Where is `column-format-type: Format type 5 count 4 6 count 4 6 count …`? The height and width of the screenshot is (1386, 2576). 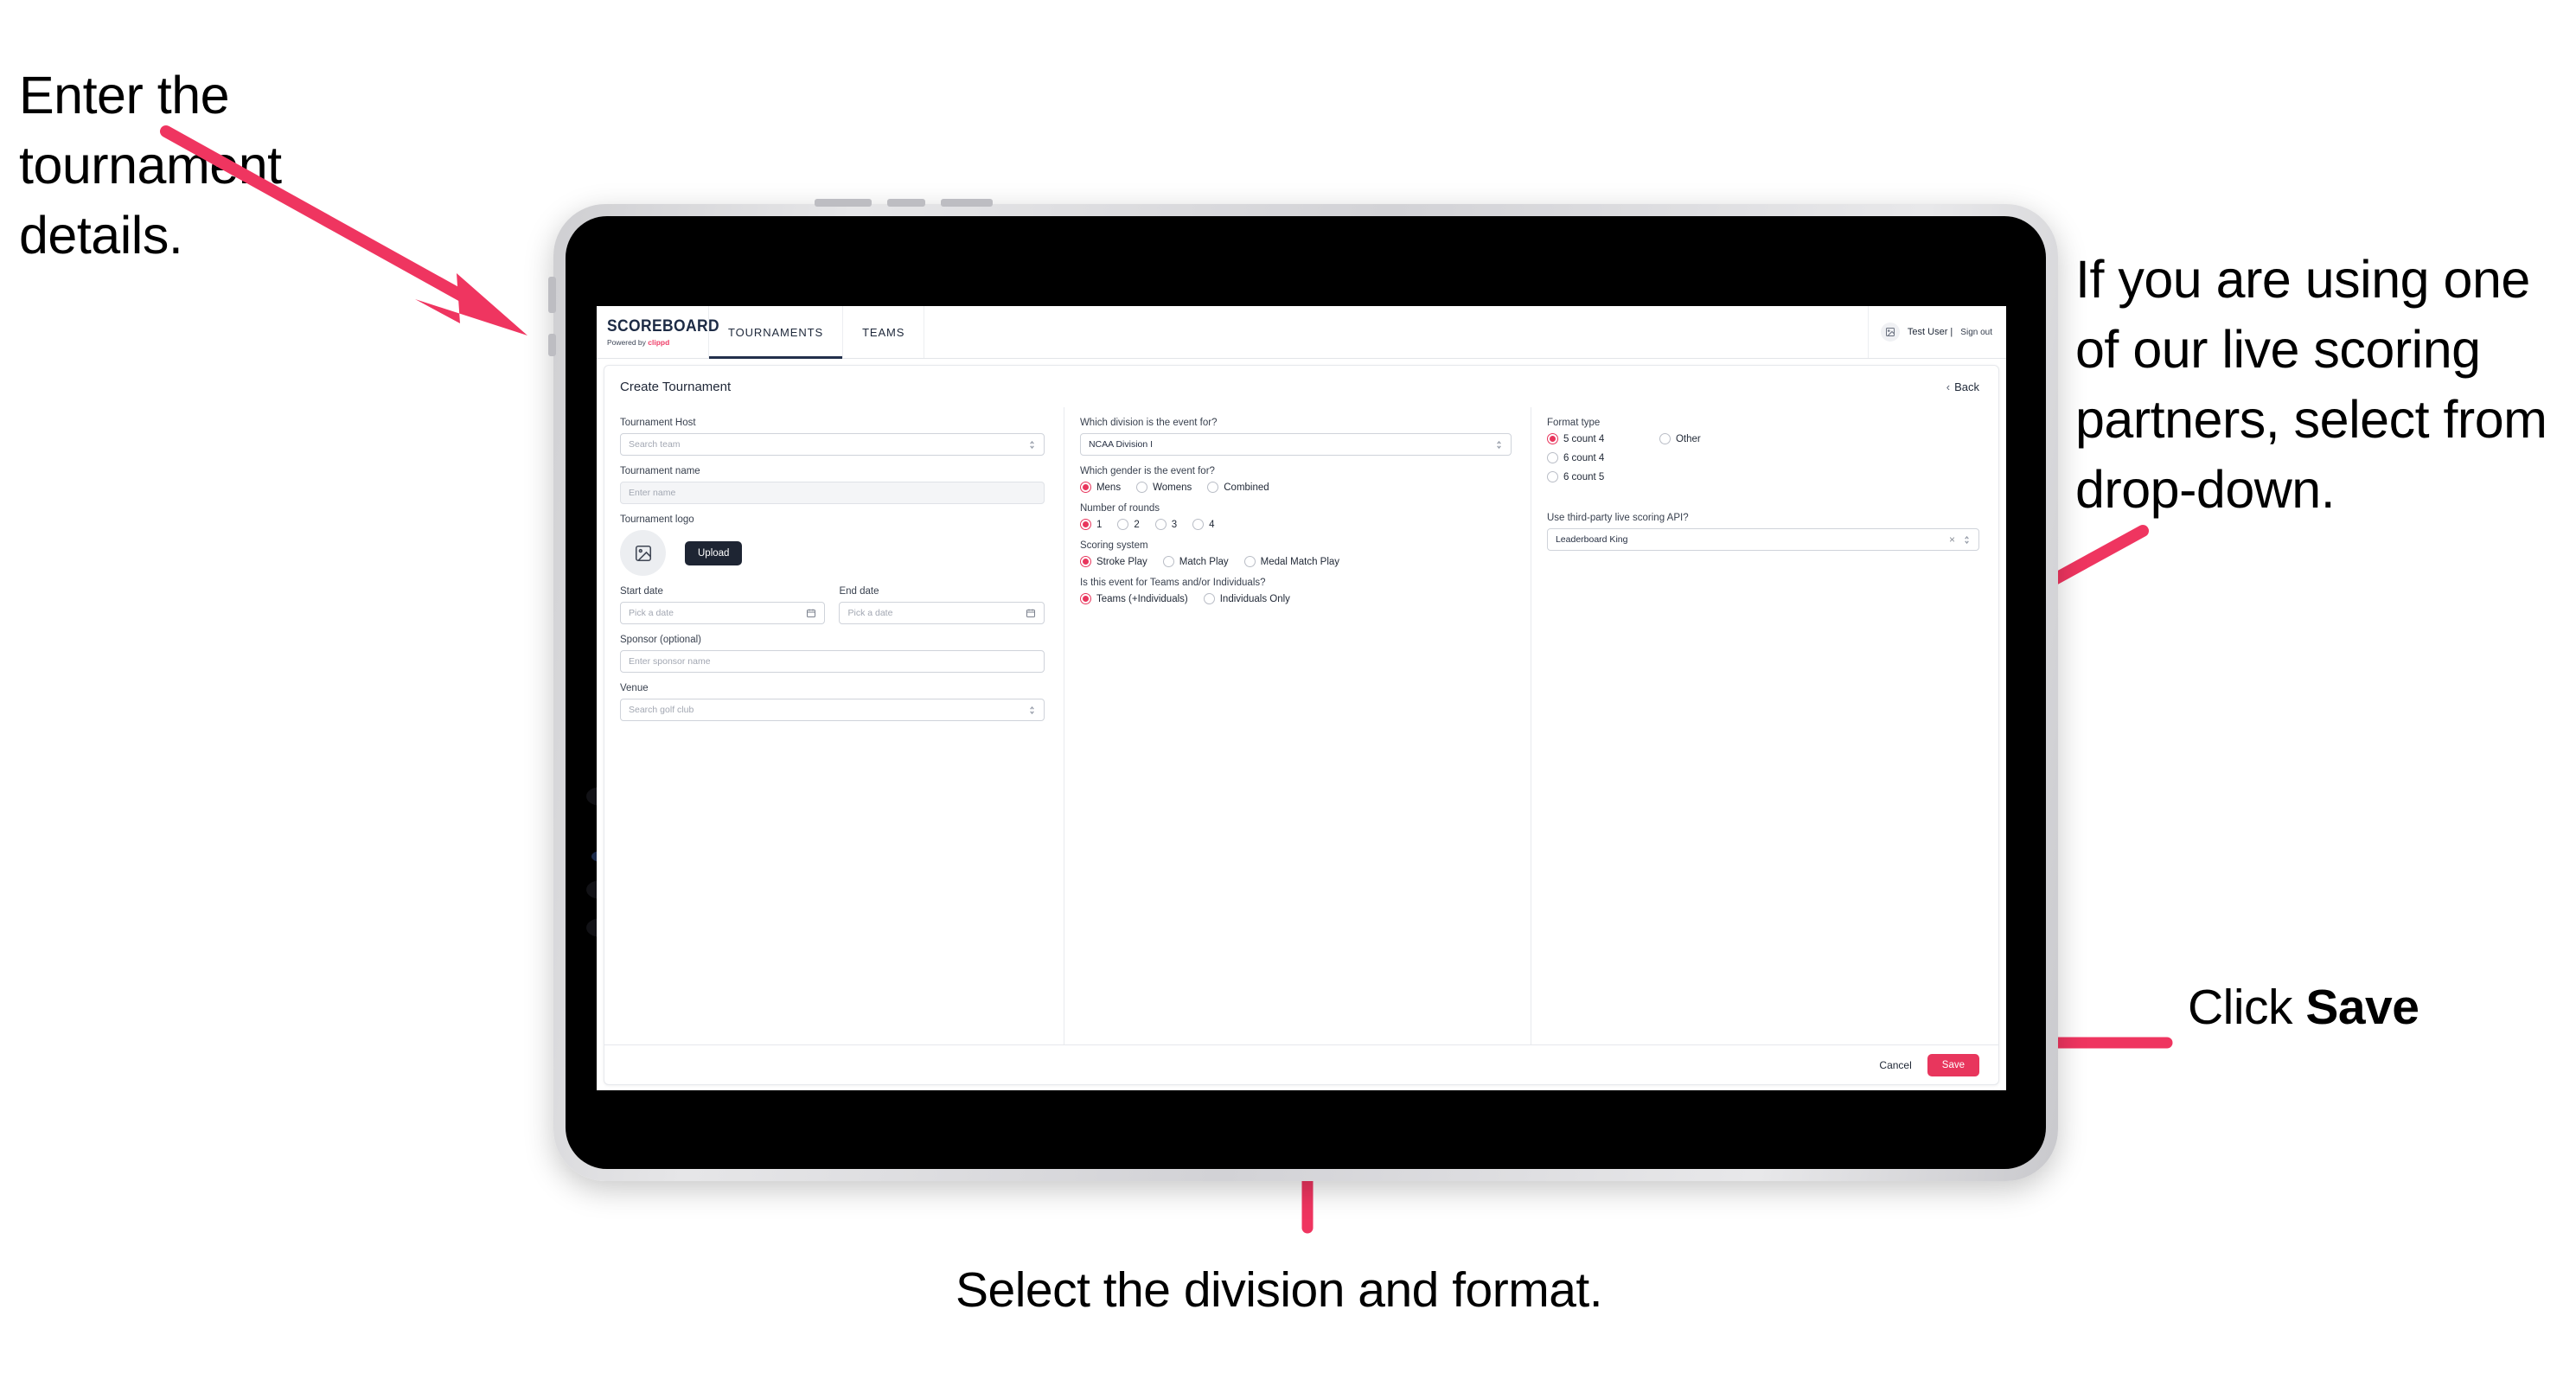 column-format-type: Format type 5 count 4 6 count 4 6 count … is located at coordinates (1765, 725).